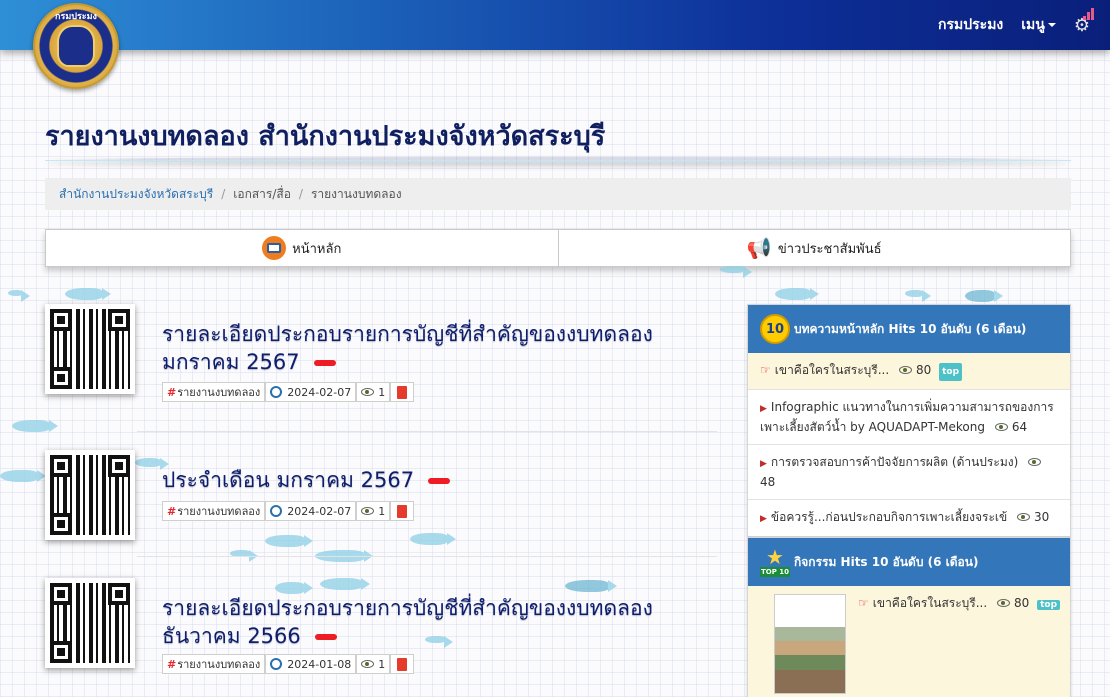  Describe the element at coordinates (970, 25) in the screenshot. I see `nav-link-department: กรมประมง` at that location.